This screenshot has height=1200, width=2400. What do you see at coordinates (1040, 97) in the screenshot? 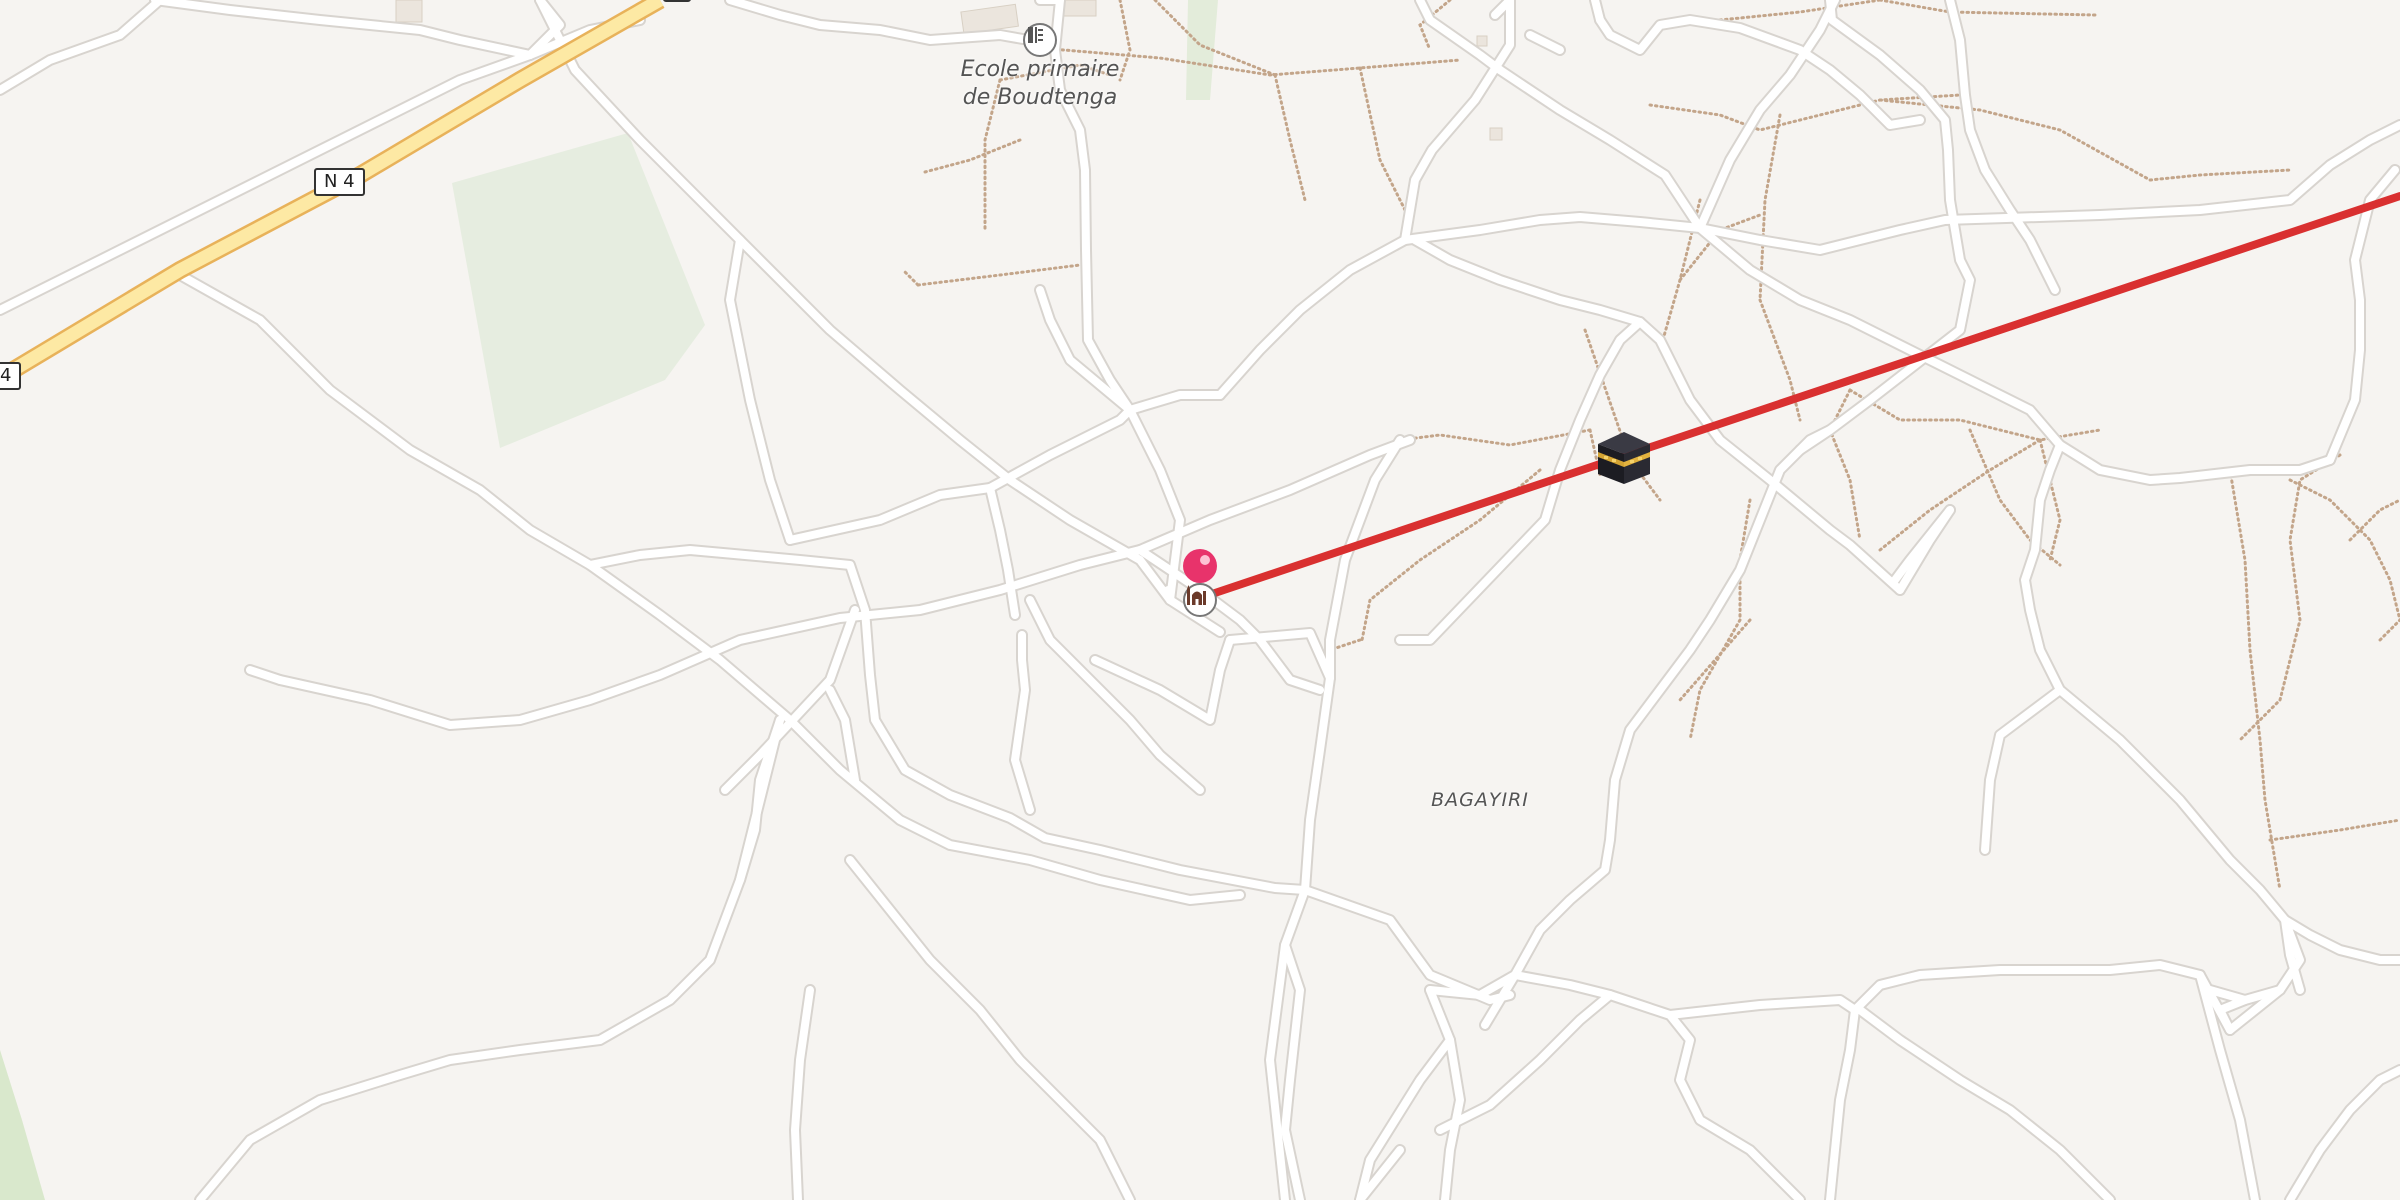
I see `school-label-line2: de Boudtenga` at bounding box center [1040, 97].